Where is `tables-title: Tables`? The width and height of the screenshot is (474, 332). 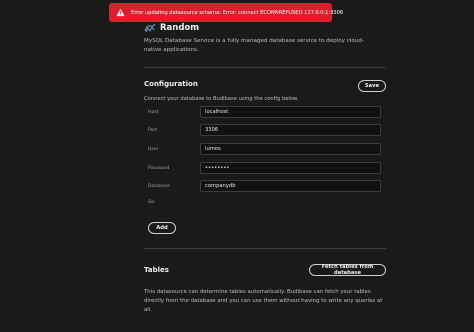 tables-title: Tables is located at coordinates (156, 270).